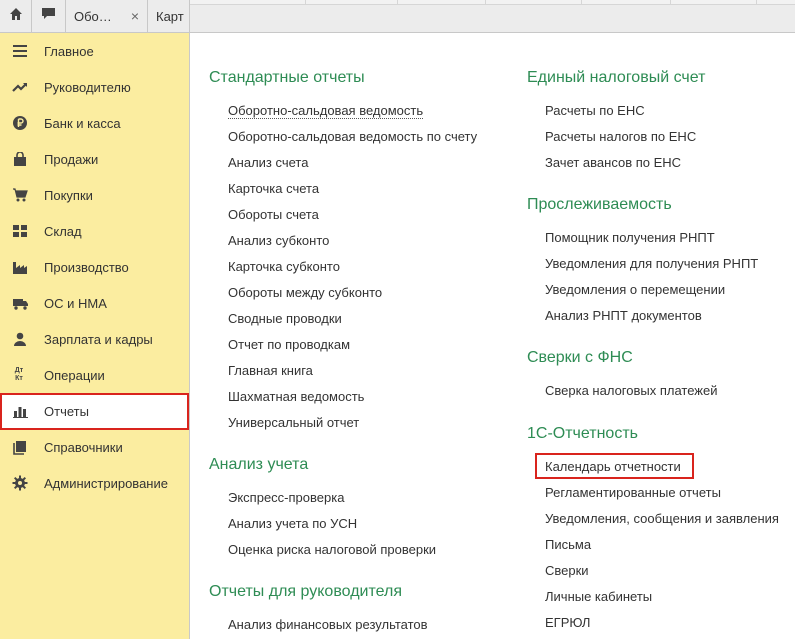 Image resolution: width=795 pixels, height=639 pixels. I want to click on section-title-standard: Стандартные отчеты, so click(287, 77).